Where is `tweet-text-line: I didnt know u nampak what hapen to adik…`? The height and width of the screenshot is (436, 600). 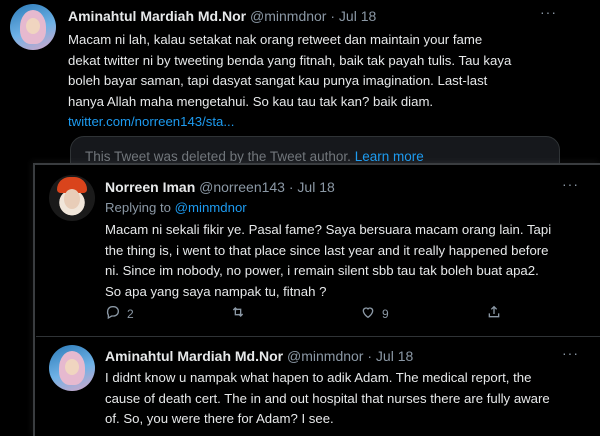
tweet-text-line: I didnt know u nampak what hapen to adik… is located at coordinates (318, 377).